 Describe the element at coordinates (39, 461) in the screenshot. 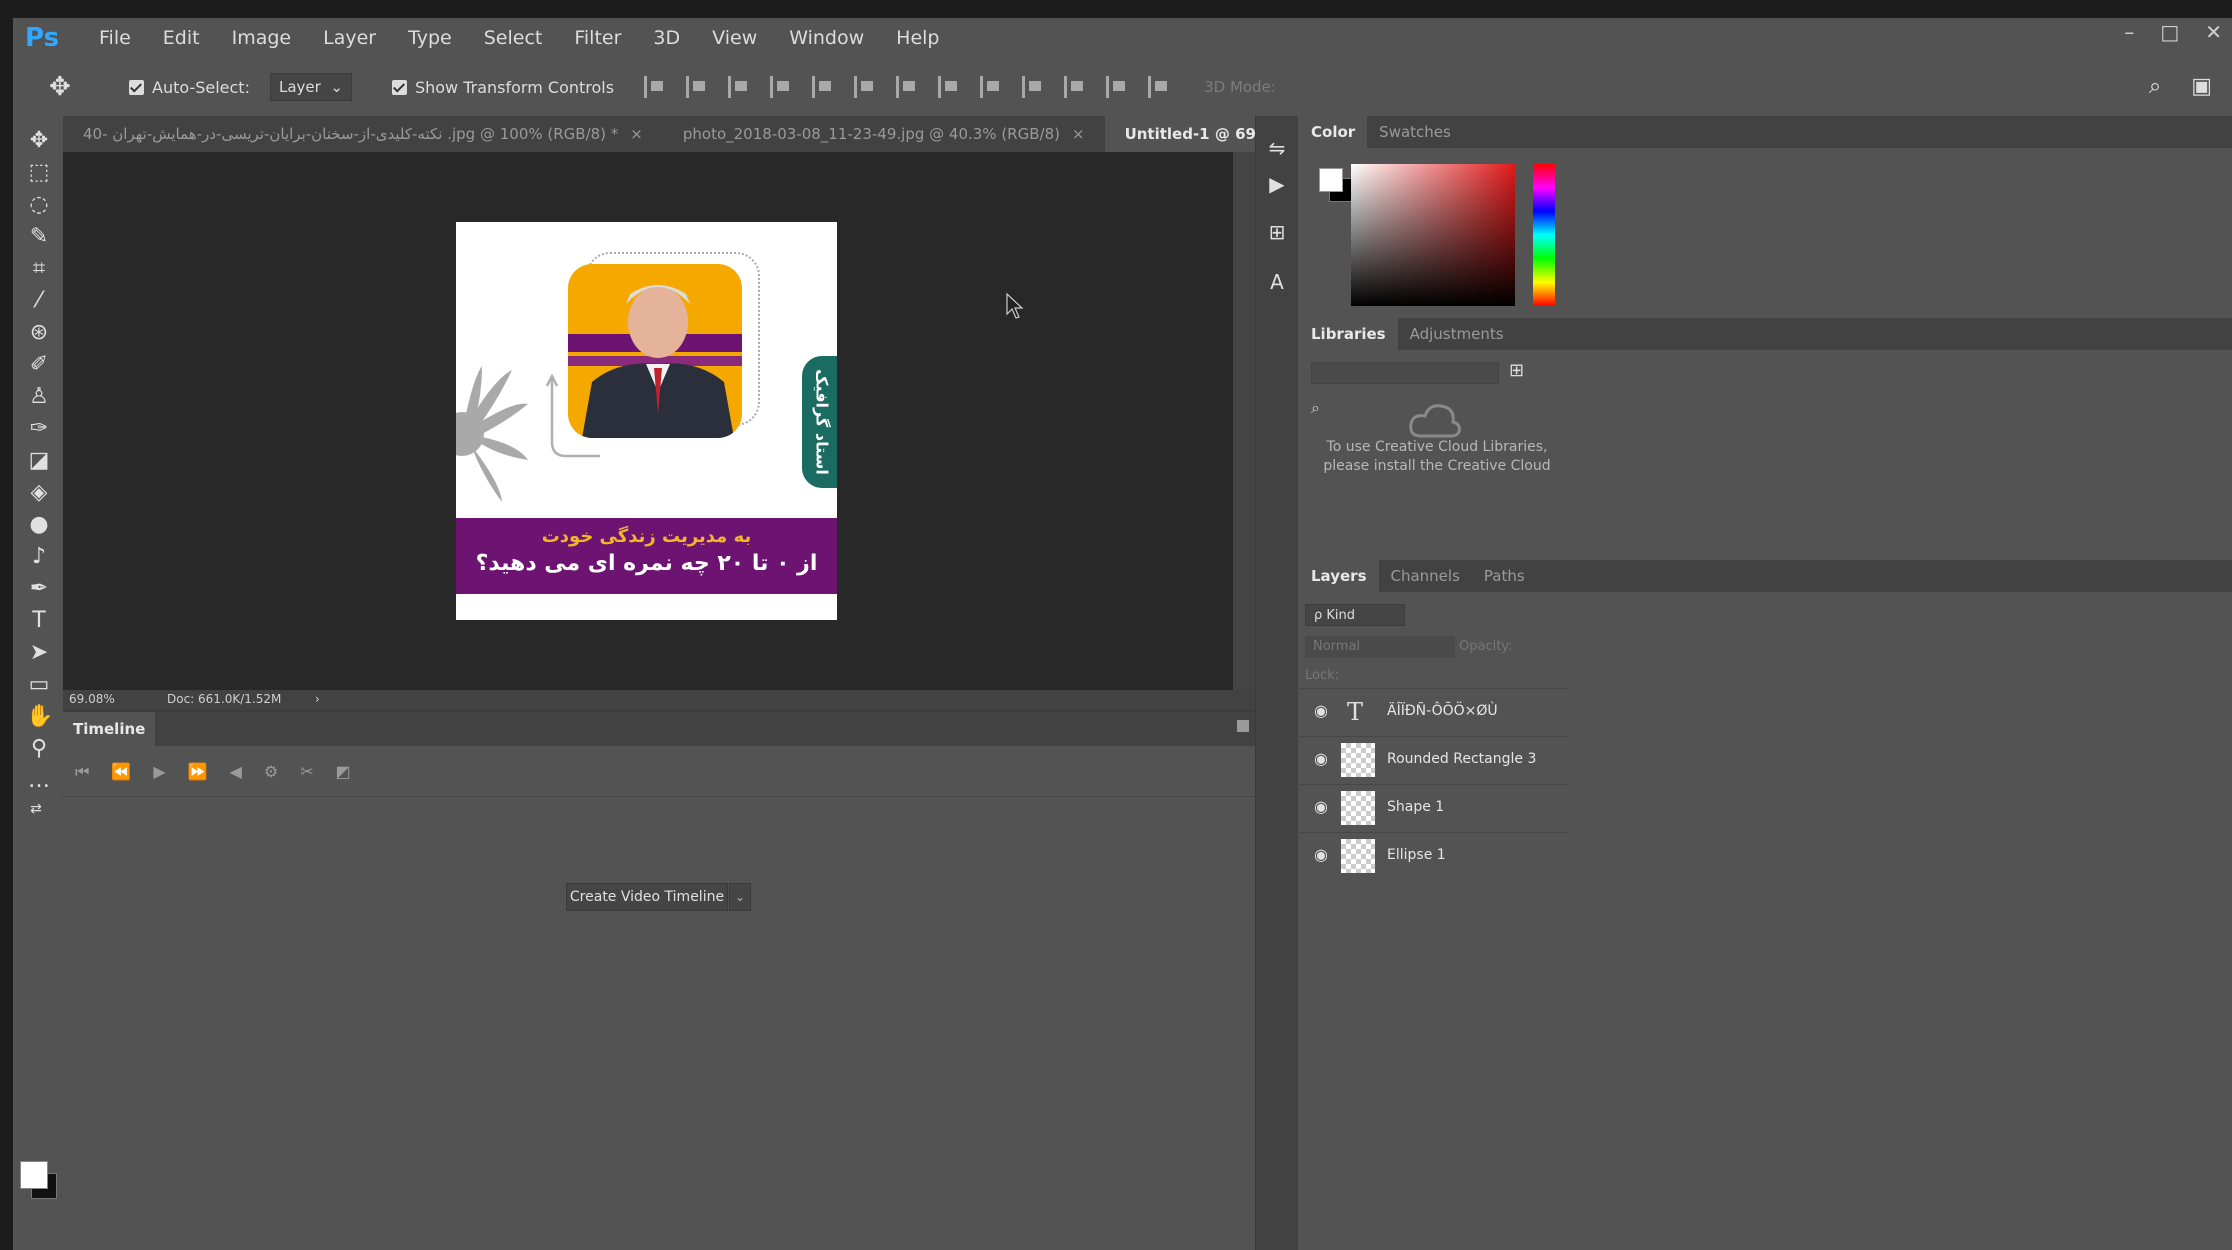

I see `eraser-tool-icon: ◪` at that location.